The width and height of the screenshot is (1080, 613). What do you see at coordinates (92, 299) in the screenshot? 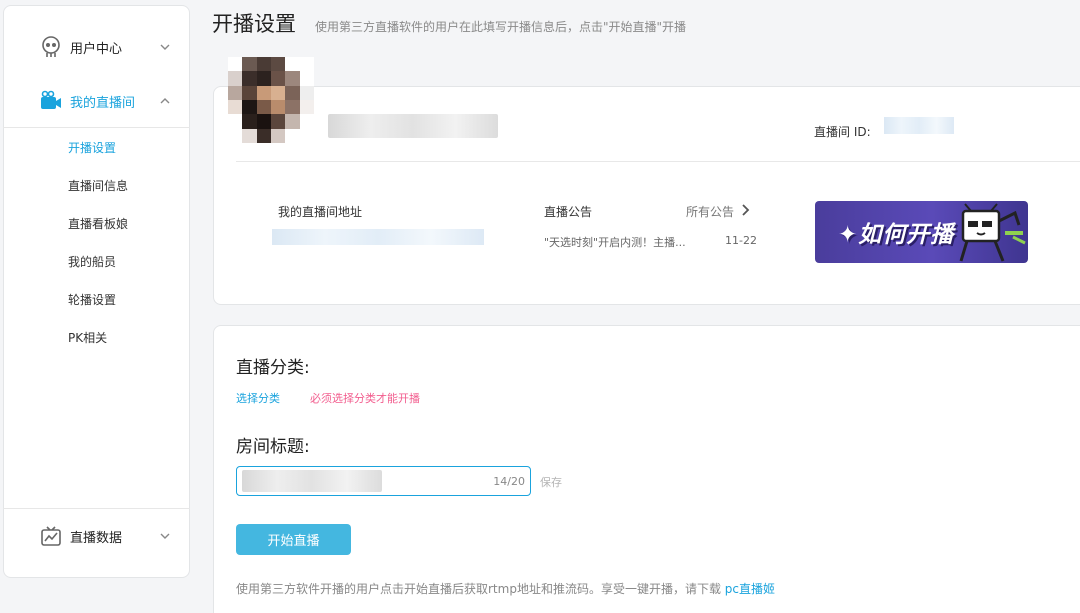
I see `sidebar-item-rotation: 轮播设置` at bounding box center [92, 299].